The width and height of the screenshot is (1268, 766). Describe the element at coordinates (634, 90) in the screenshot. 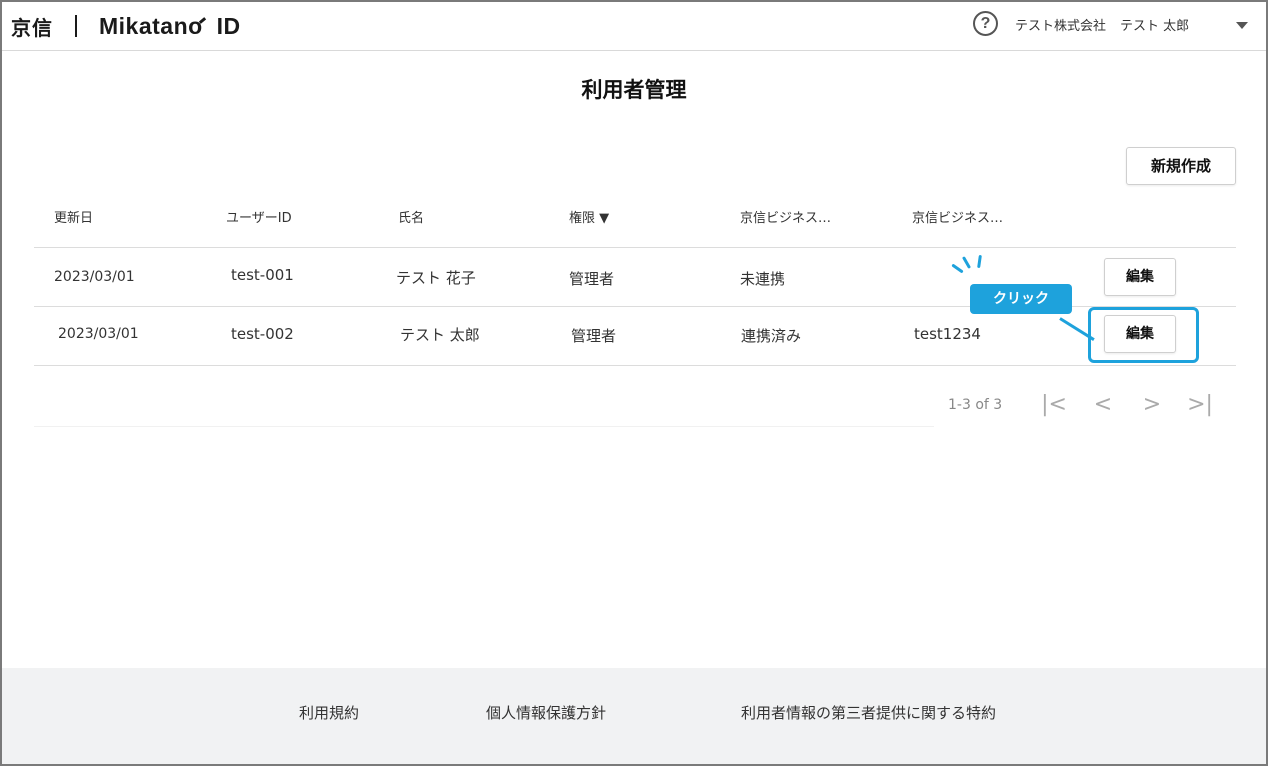

I see `page-title: 利用者管理` at that location.